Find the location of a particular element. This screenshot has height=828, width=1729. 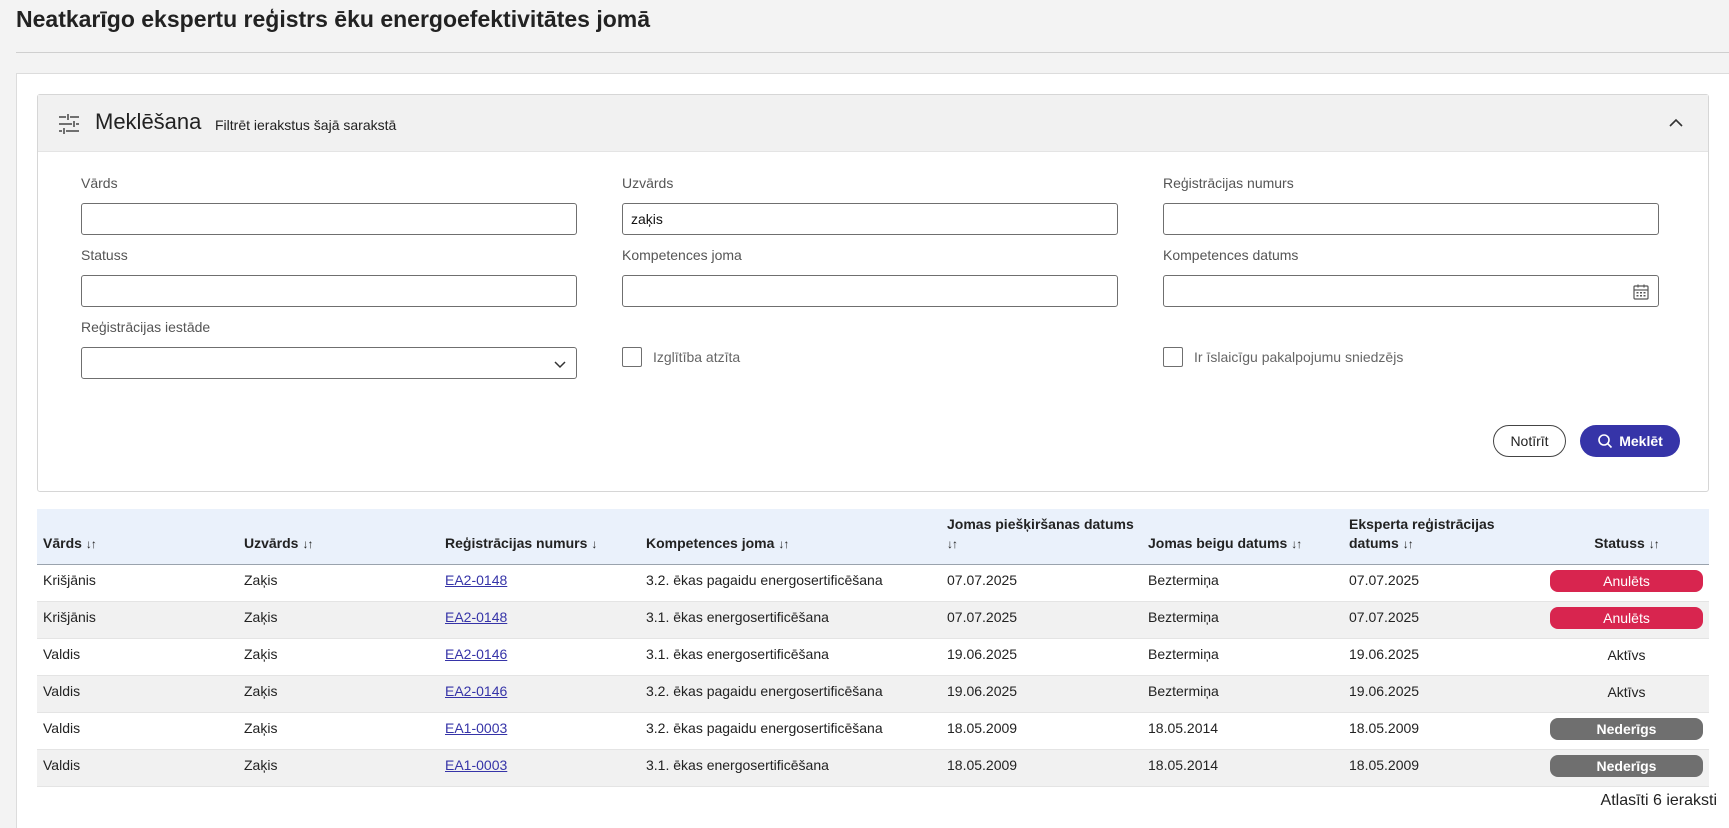

reg-number-input is located at coordinates (1411, 219).